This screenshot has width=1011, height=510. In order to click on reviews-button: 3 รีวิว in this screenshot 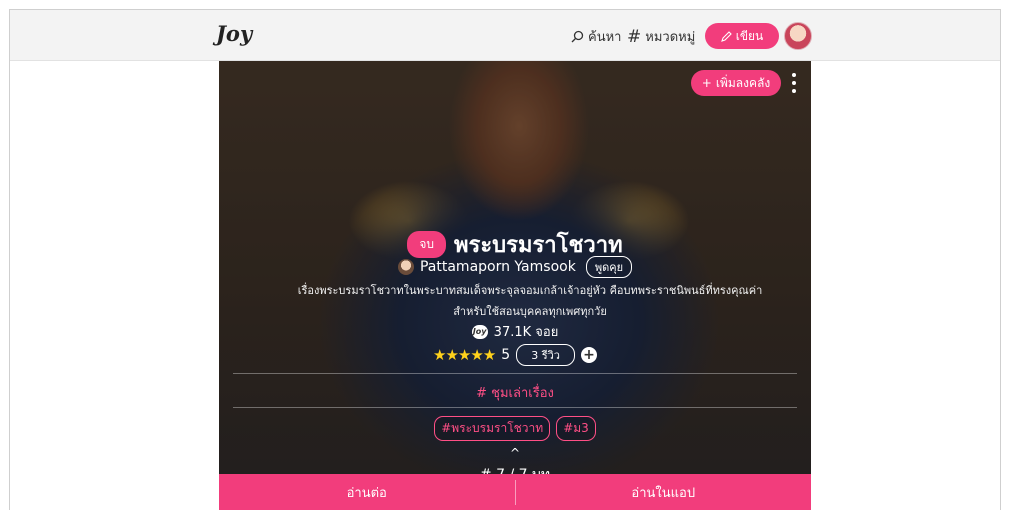, I will do `click(545, 355)`.